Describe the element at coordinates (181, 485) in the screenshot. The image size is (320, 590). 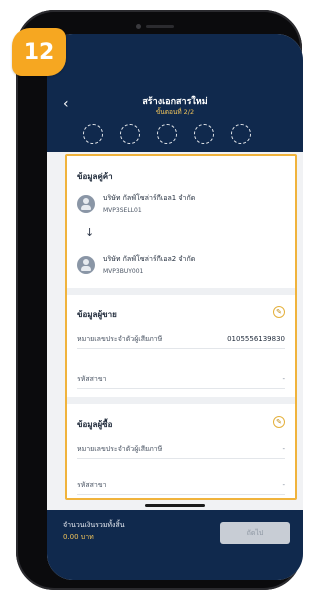
I see `buyer-branch-row: รหัสสาขา -` at that location.